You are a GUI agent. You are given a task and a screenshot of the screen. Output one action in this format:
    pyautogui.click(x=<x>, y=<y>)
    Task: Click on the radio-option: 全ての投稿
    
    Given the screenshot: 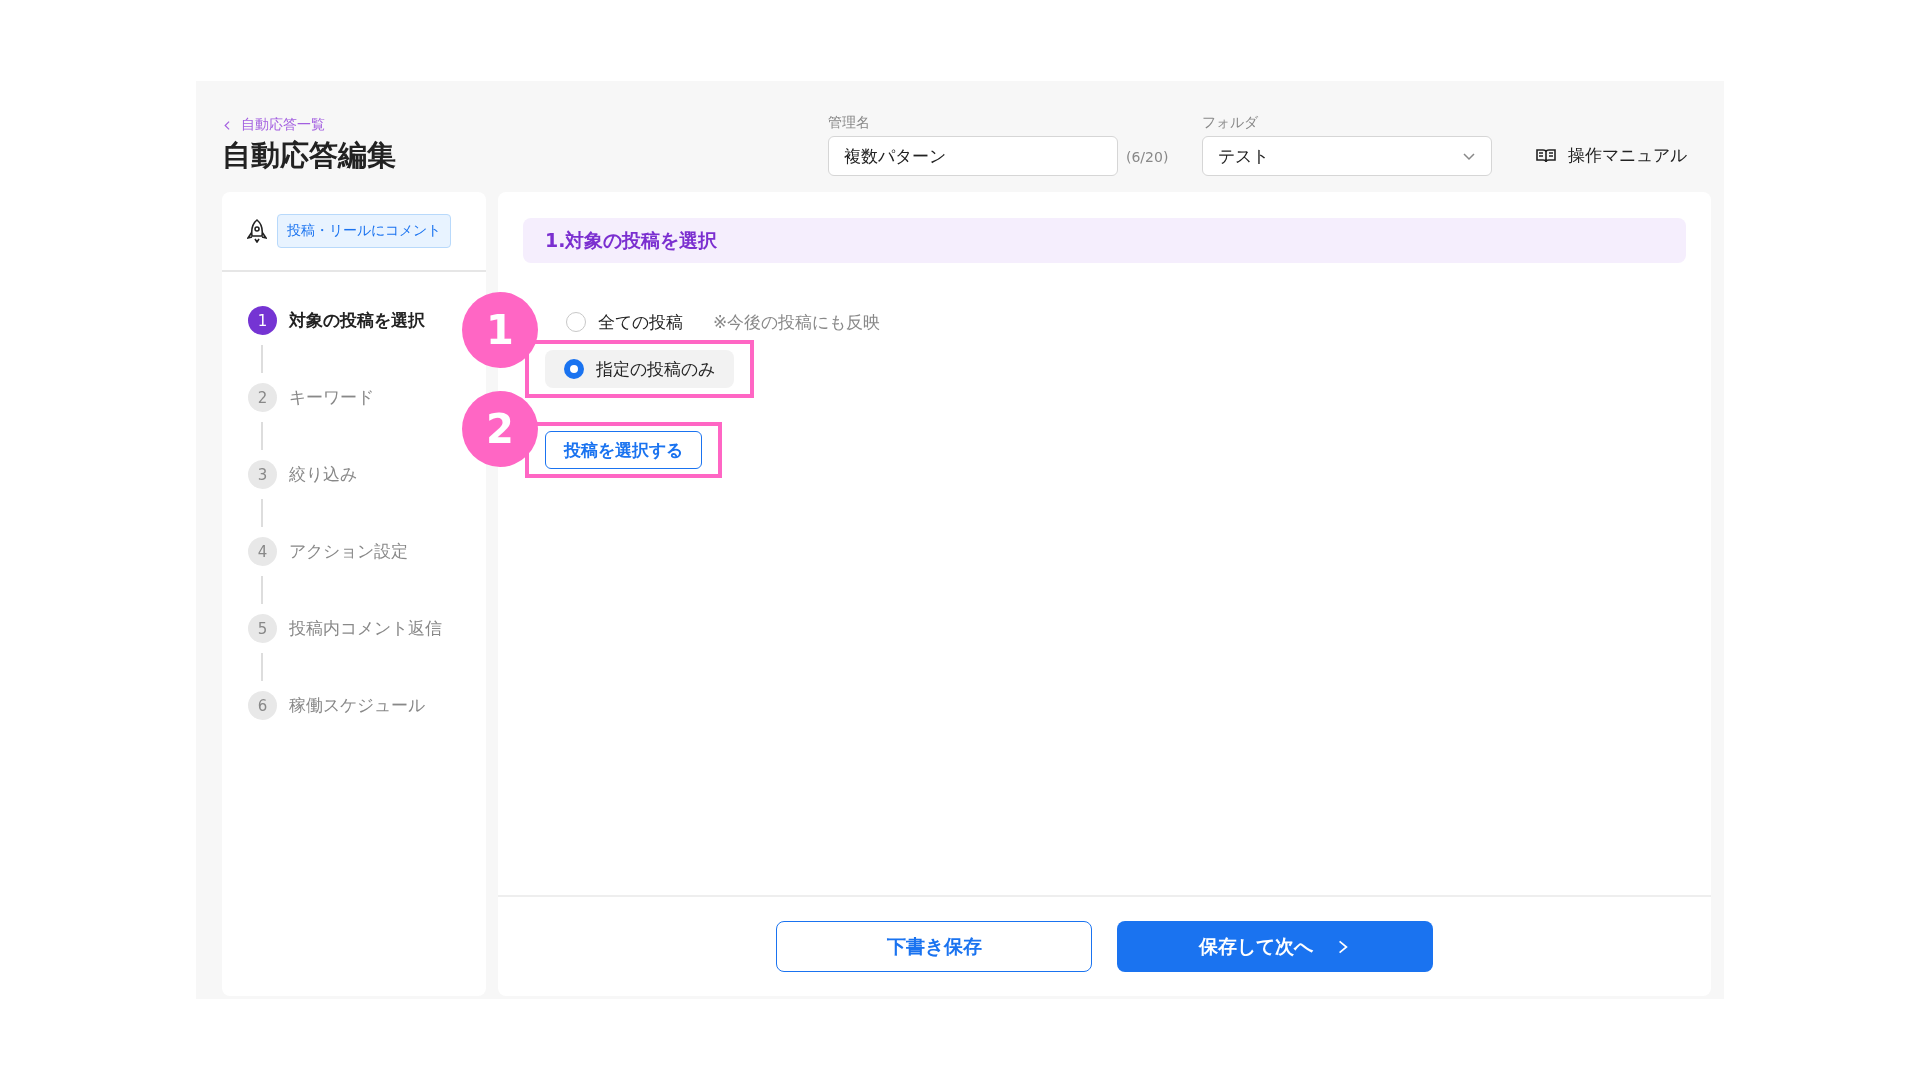 What is the action you would take?
    pyautogui.click(x=624, y=322)
    